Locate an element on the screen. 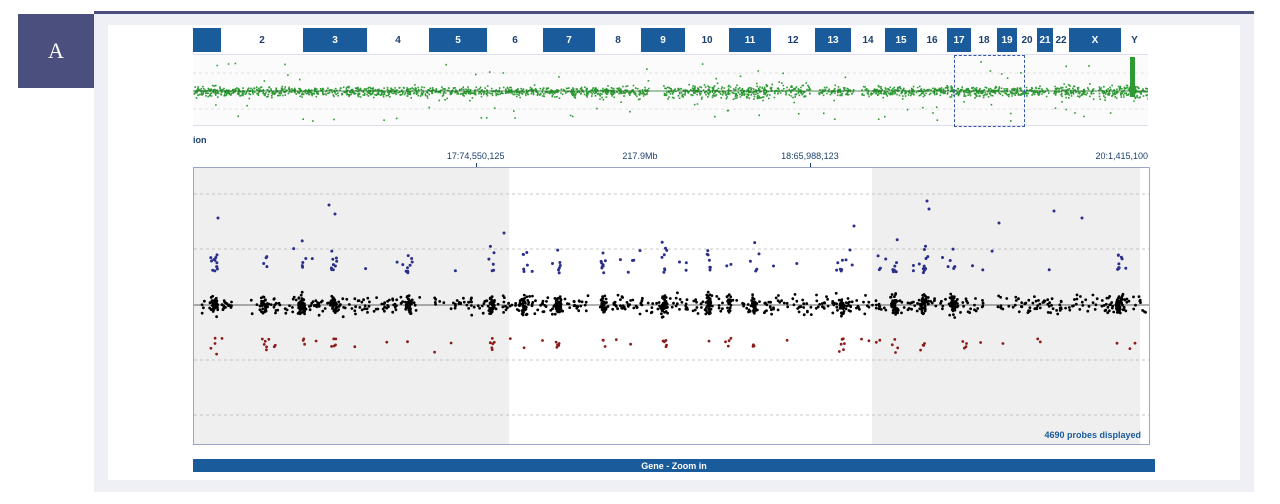 Image resolution: width=1280 pixels, height=504 pixels. chromosome-selector: 2 3 4 5 6 7 8 9 10 11 12 13 14 15 16 17 18 19 20 21 22 X Y is located at coordinates (670, 40).